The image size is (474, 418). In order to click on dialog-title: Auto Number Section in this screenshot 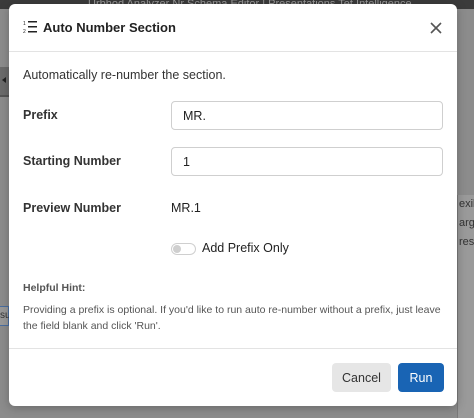, I will do `click(109, 27)`.